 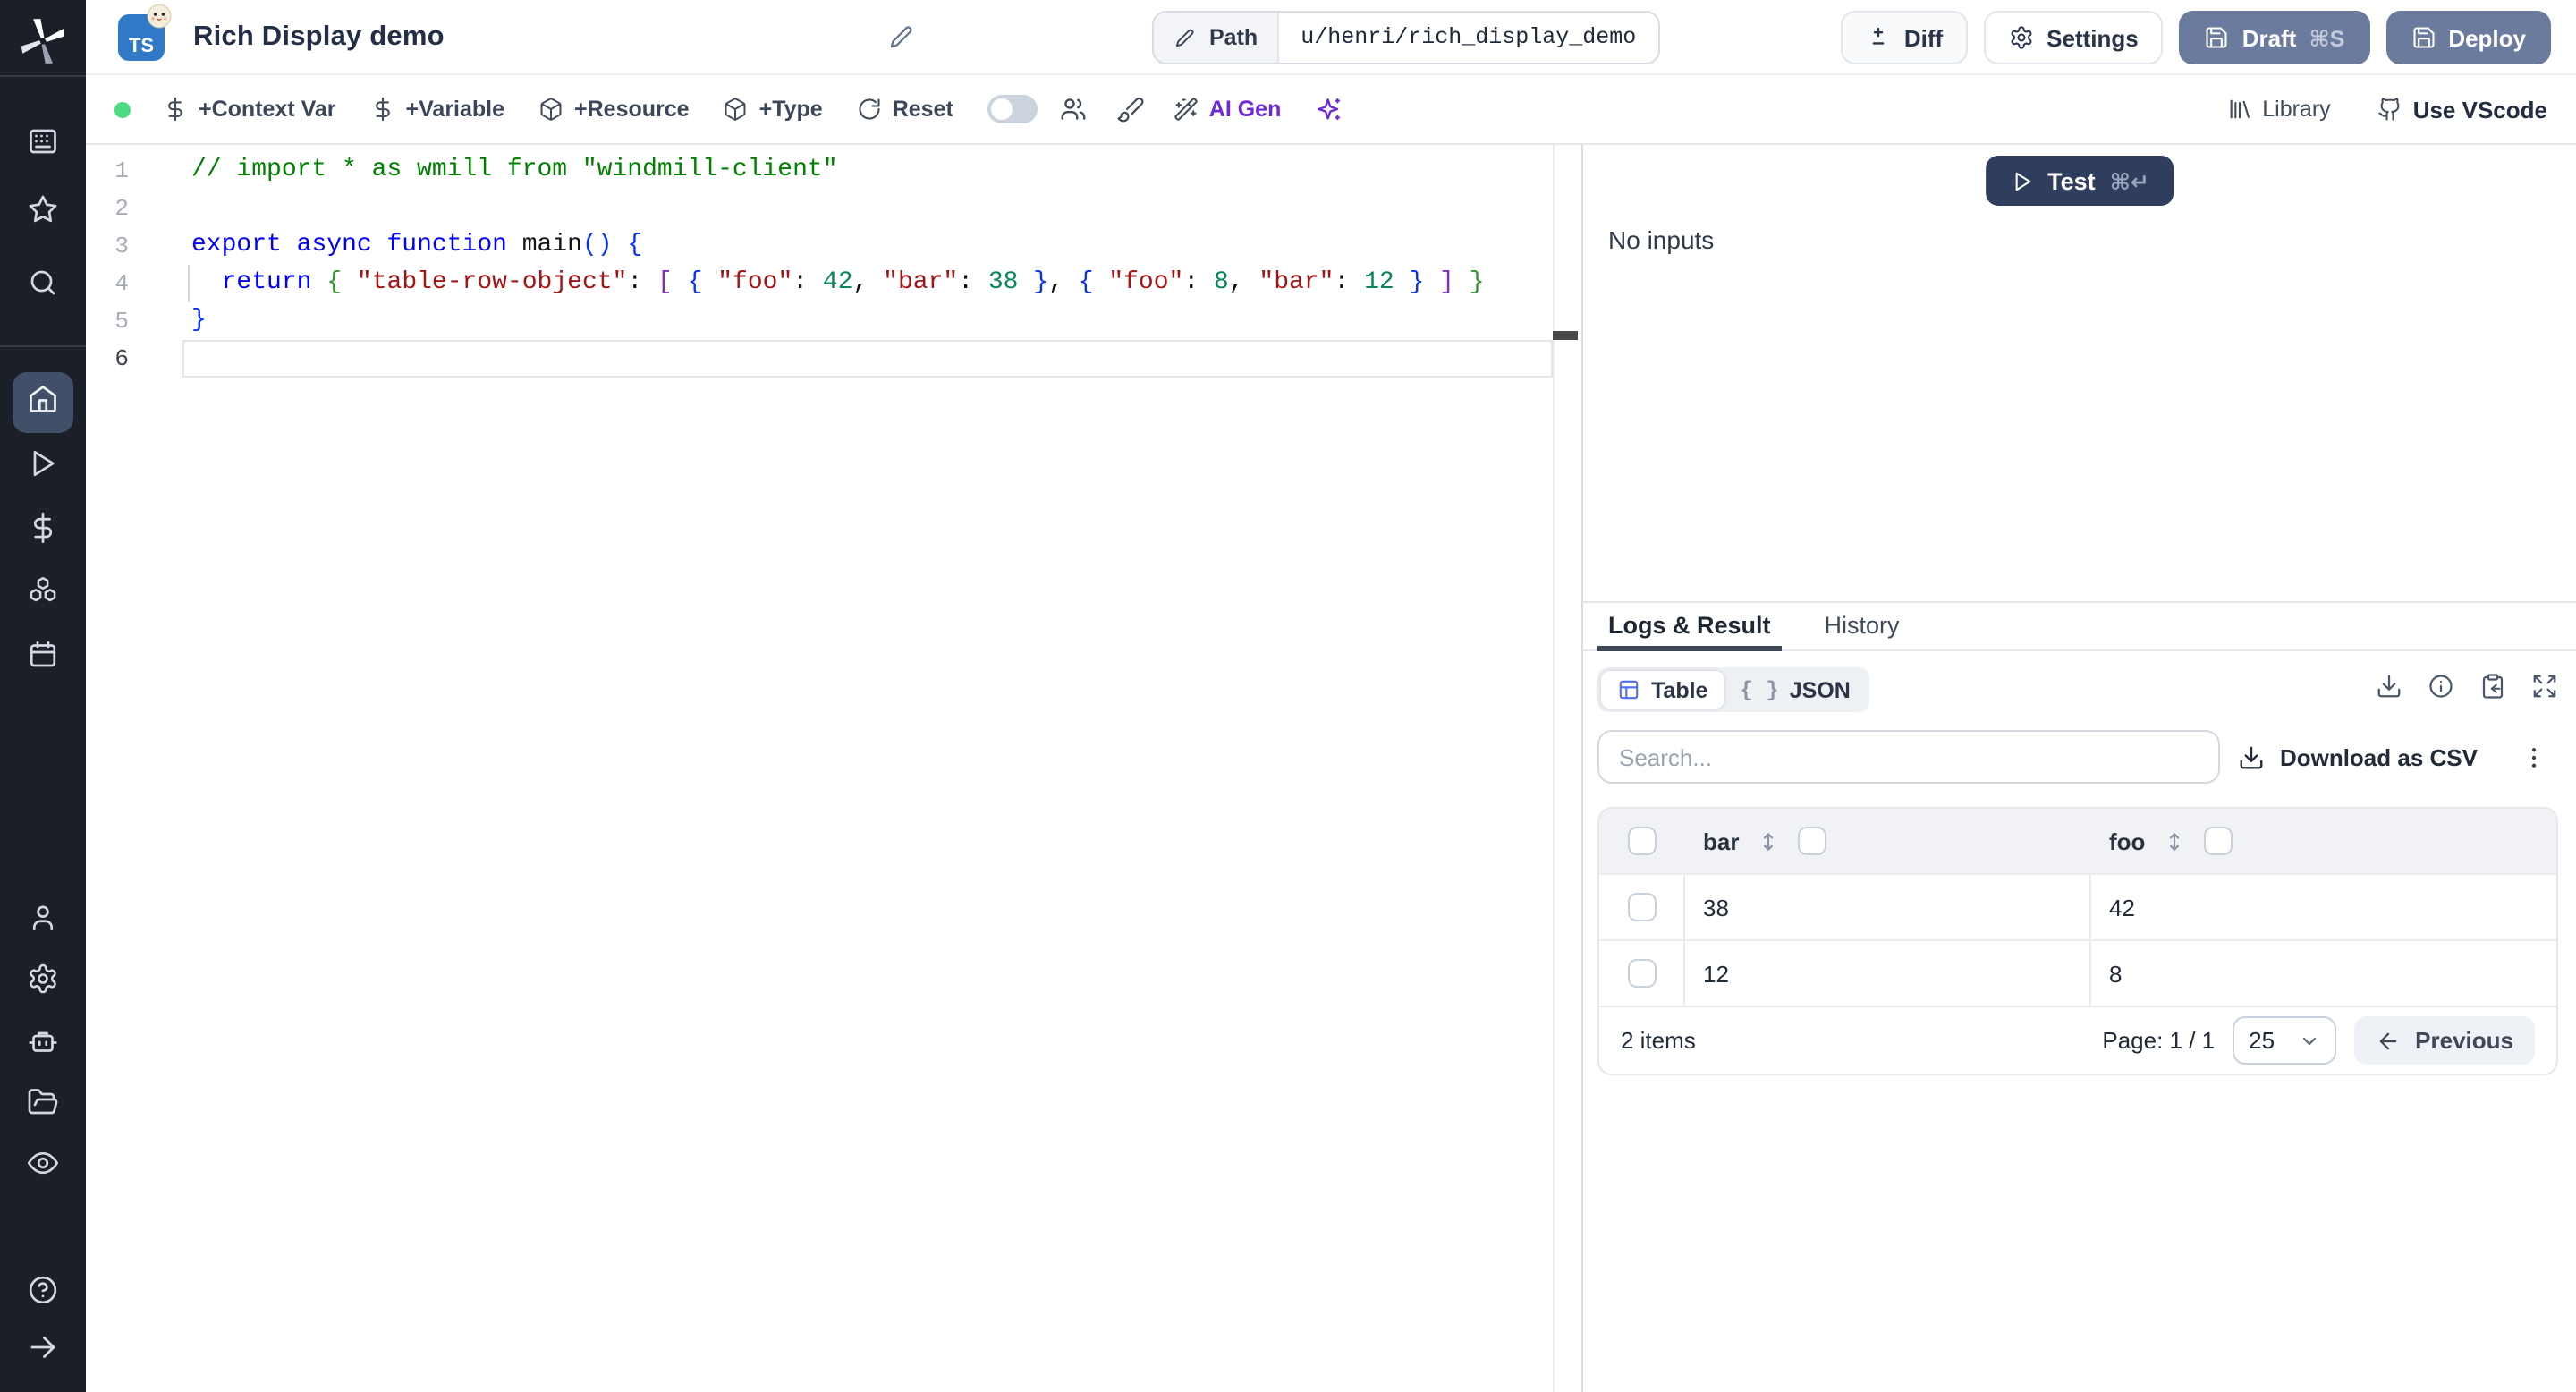 What do you see at coordinates (1795, 690) in the screenshot?
I see `view-json-button: { } JSON` at bounding box center [1795, 690].